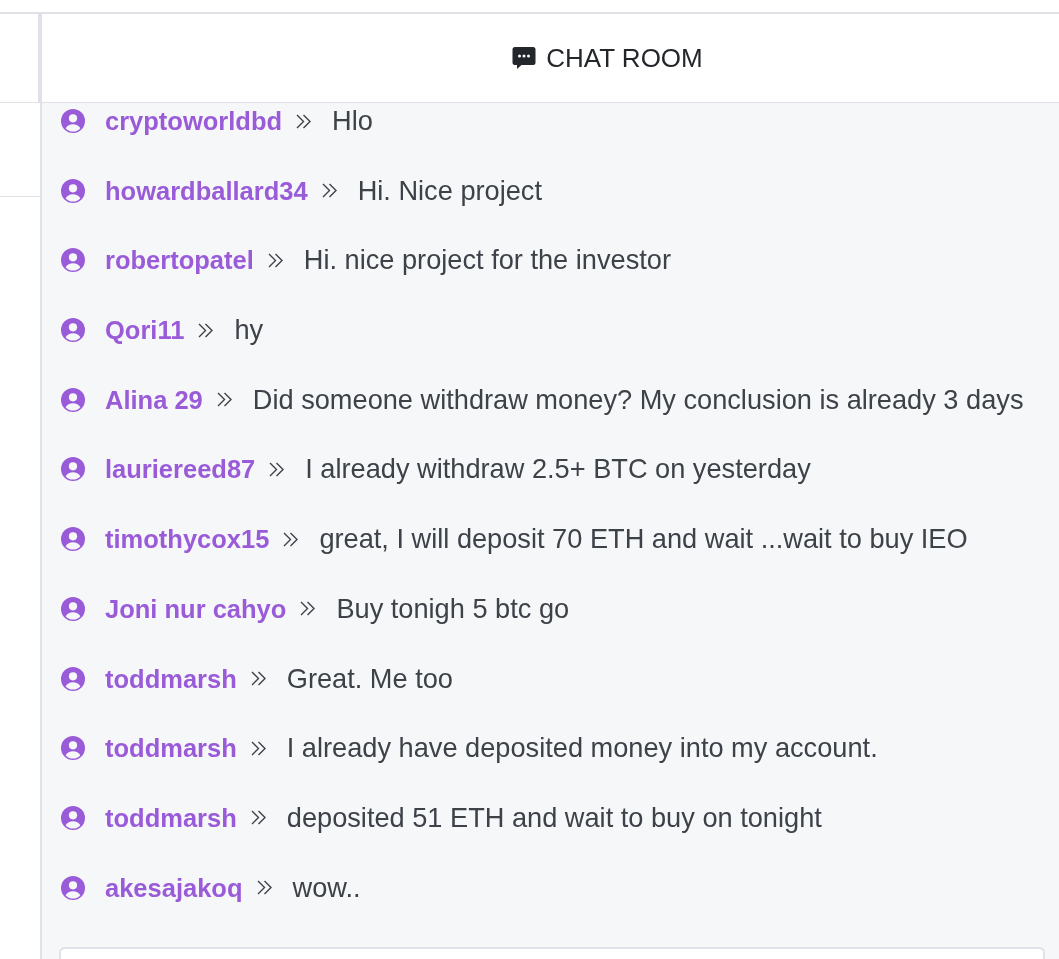 The width and height of the screenshot is (1059, 959). I want to click on username: lauriereed87, so click(180, 470).